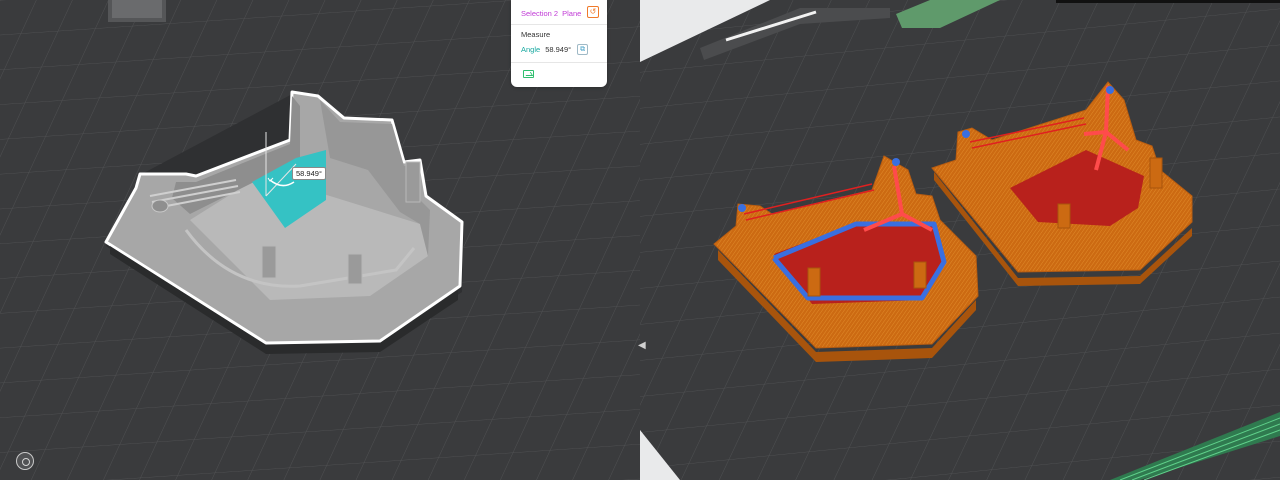 Image resolution: width=1280 pixels, height=480 pixels. Describe the element at coordinates (536, 34) in the screenshot. I see `measure-section-title: Measure` at that location.